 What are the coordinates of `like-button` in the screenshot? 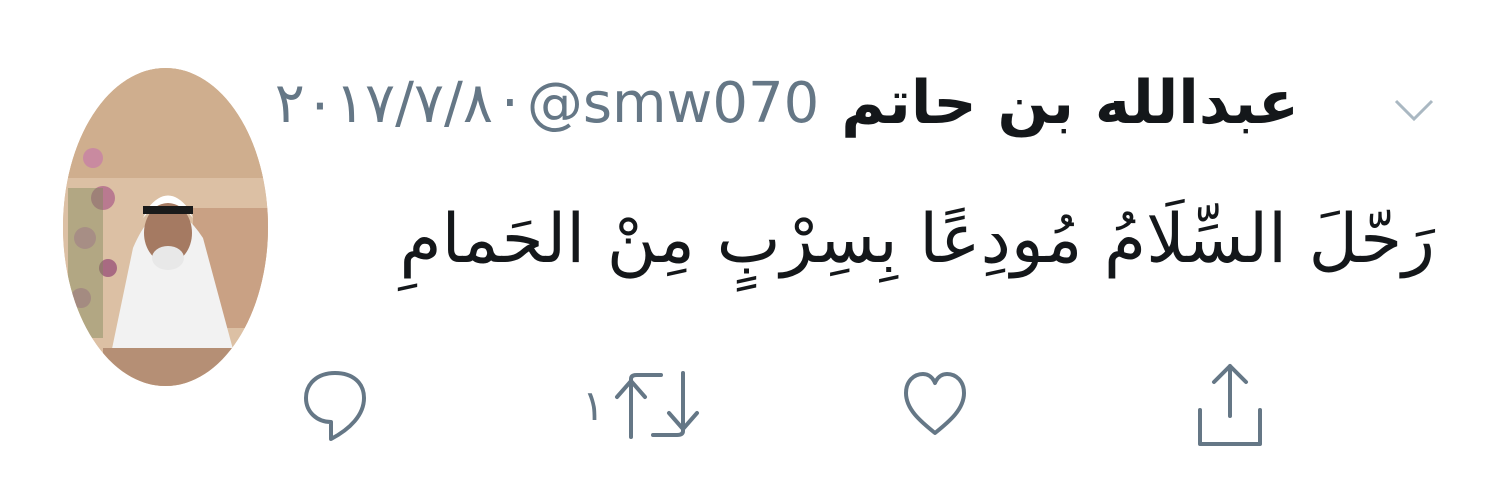 It's located at (935, 405).